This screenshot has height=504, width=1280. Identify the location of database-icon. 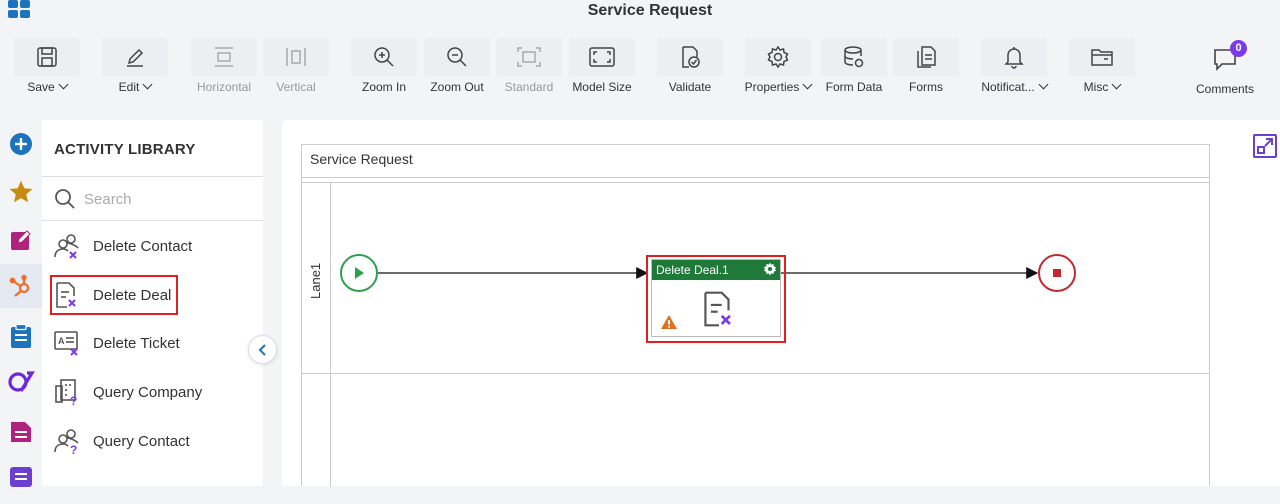
(854, 57).